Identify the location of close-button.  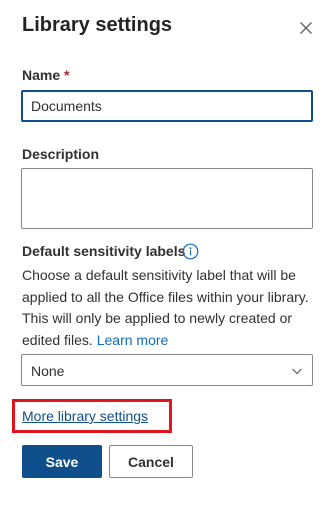
(306, 28).